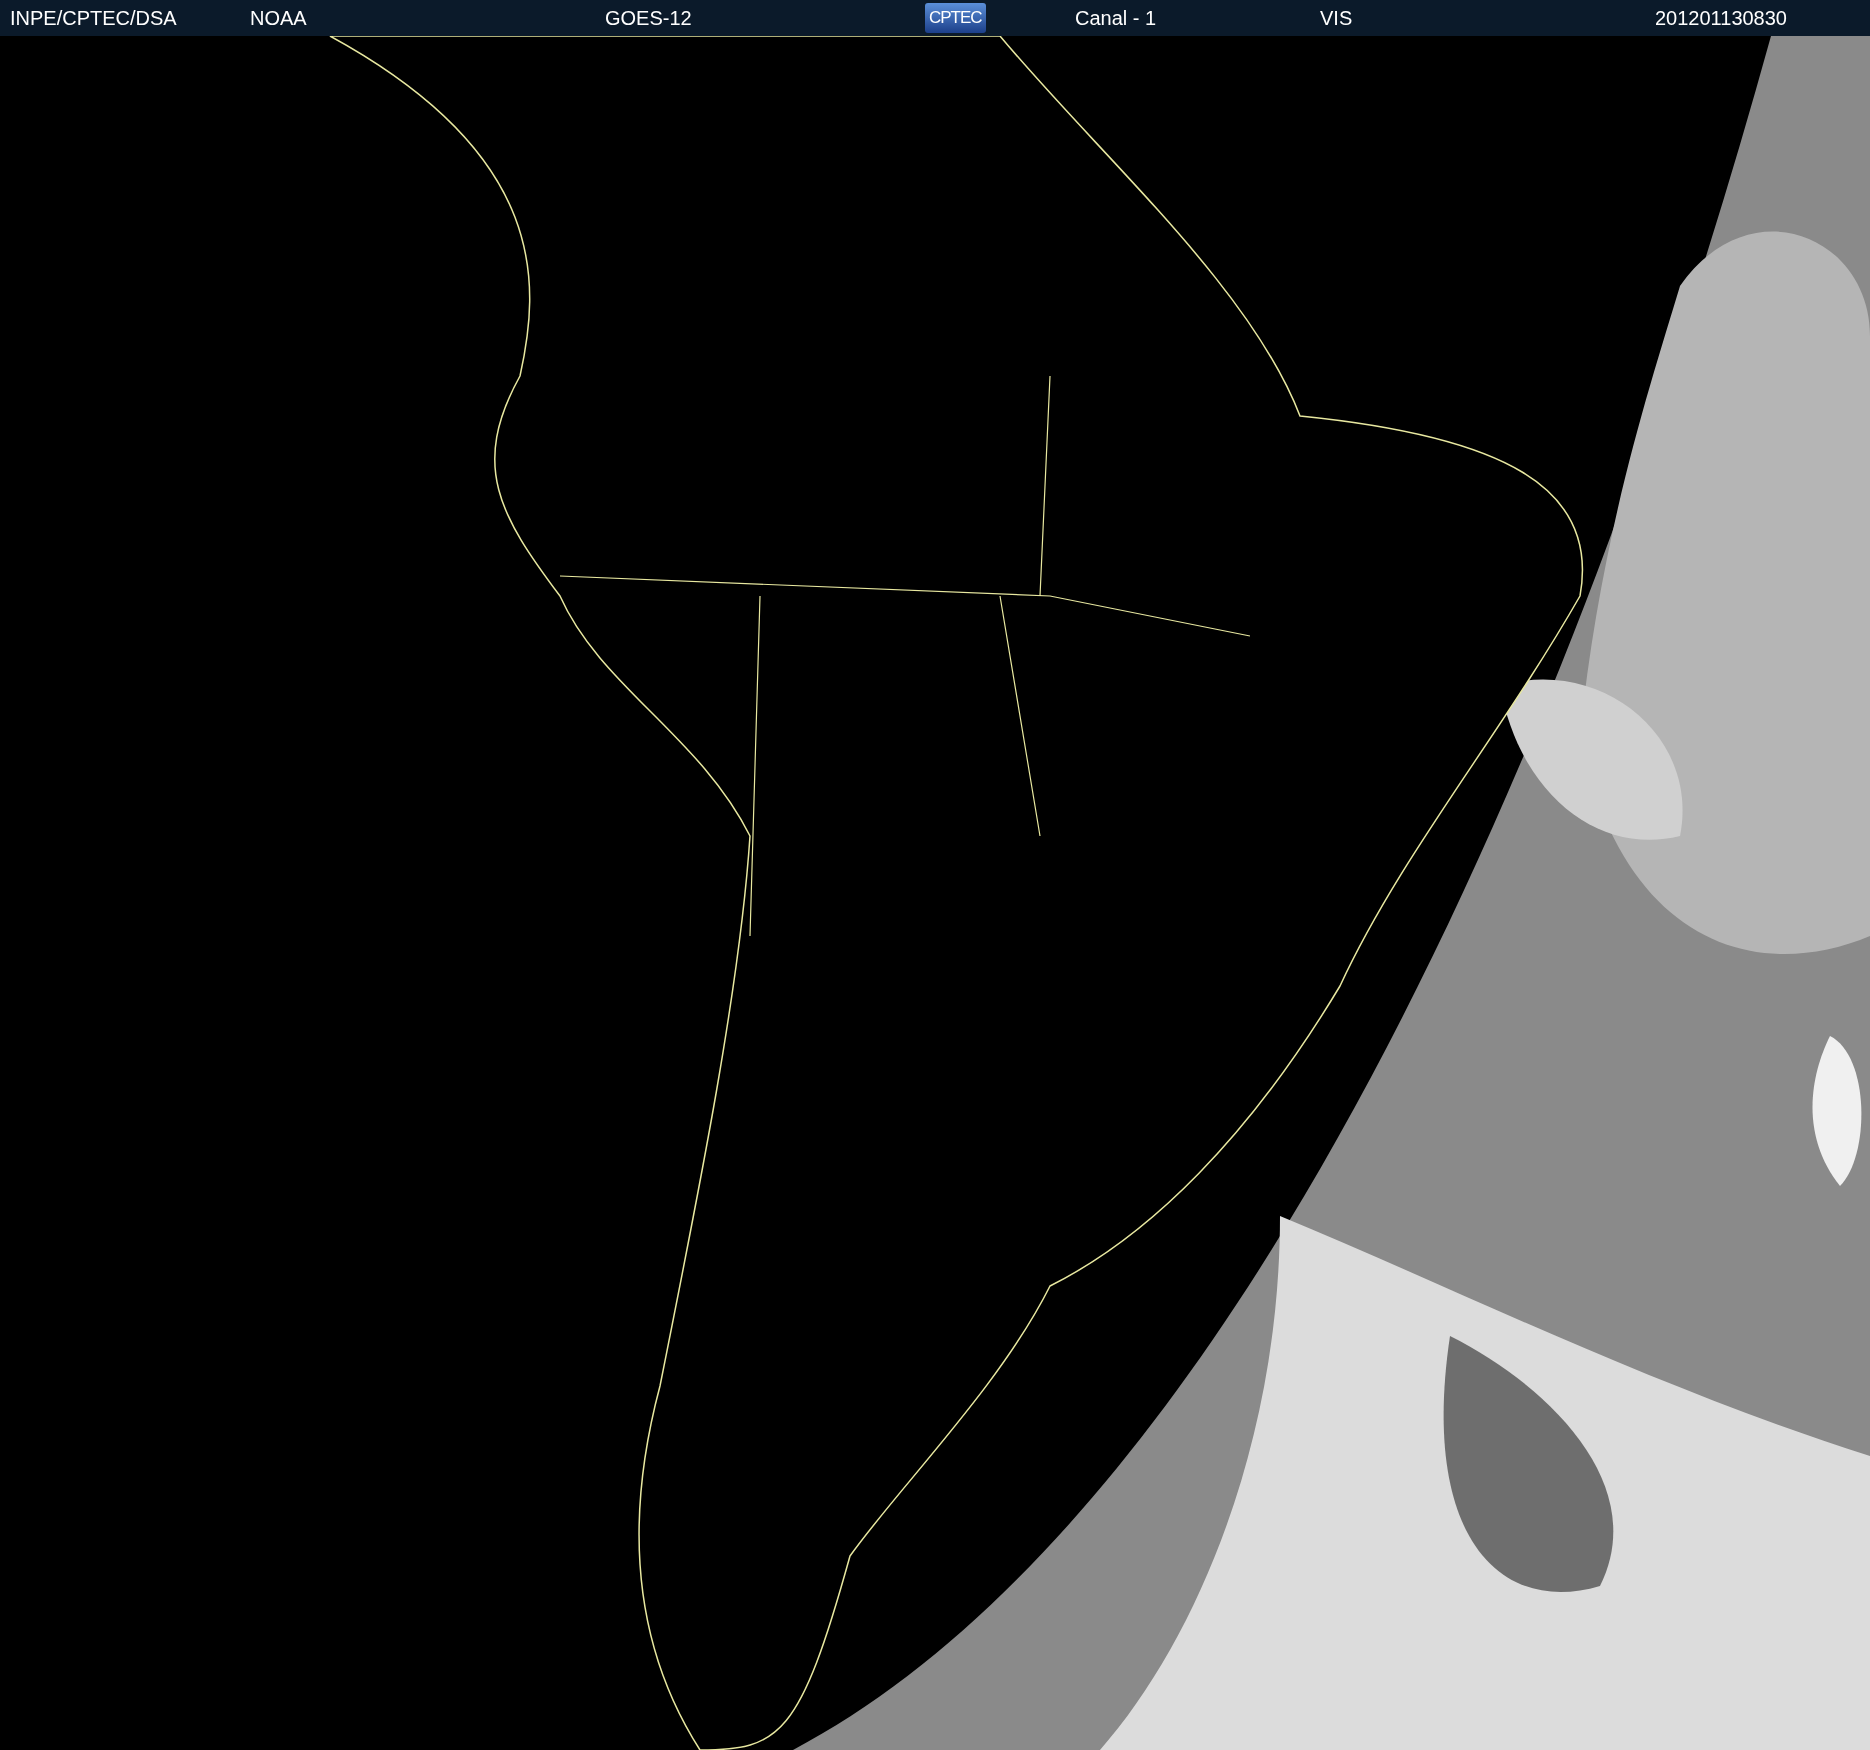 This screenshot has width=1870, height=1750. I want to click on header-label: VIS, so click(1336, 18).